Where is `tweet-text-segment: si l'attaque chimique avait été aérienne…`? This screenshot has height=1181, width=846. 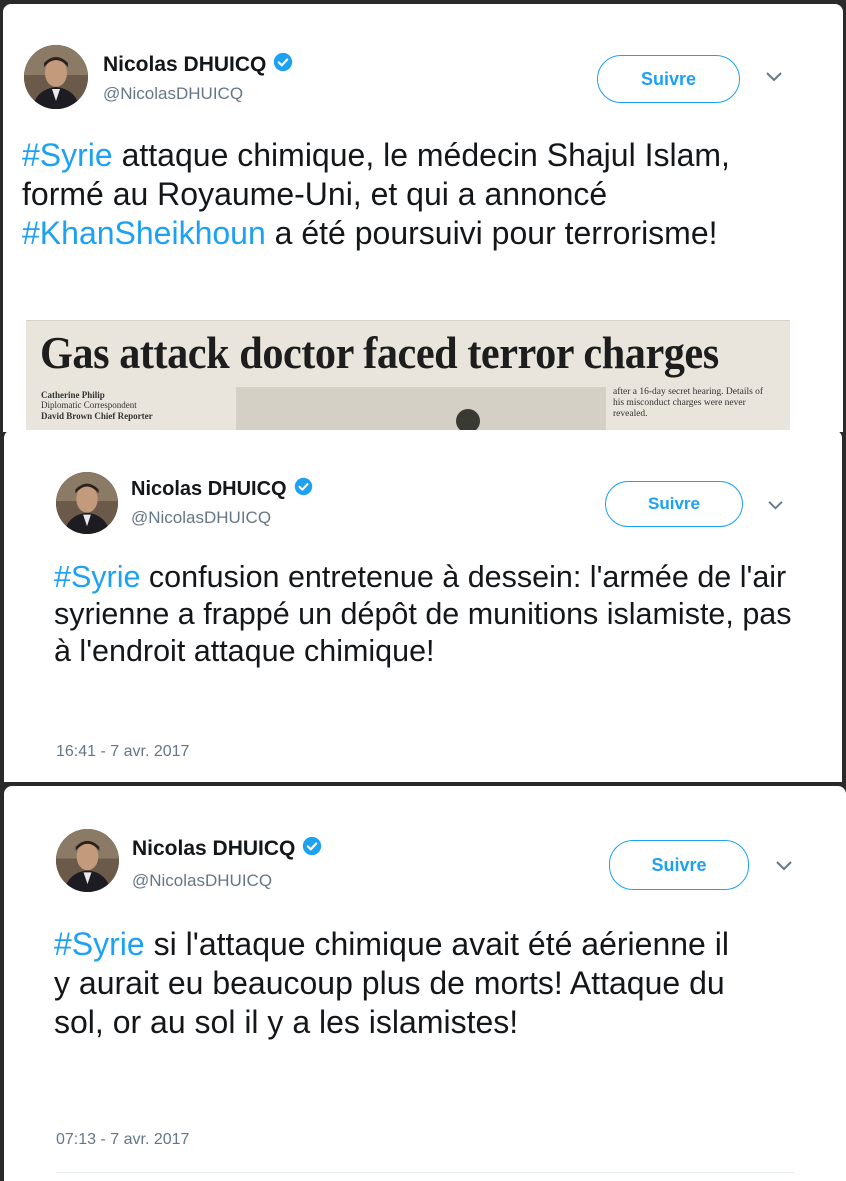
tweet-text-segment: si l'attaque chimique avait été aérienne… is located at coordinates (391, 983).